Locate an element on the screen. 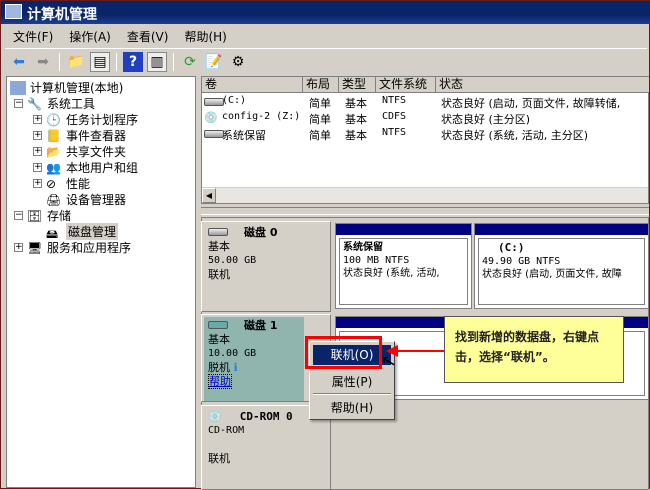 This screenshot has width=650, height=490. disk-type: 基本 is located at coordinates (219, 246).